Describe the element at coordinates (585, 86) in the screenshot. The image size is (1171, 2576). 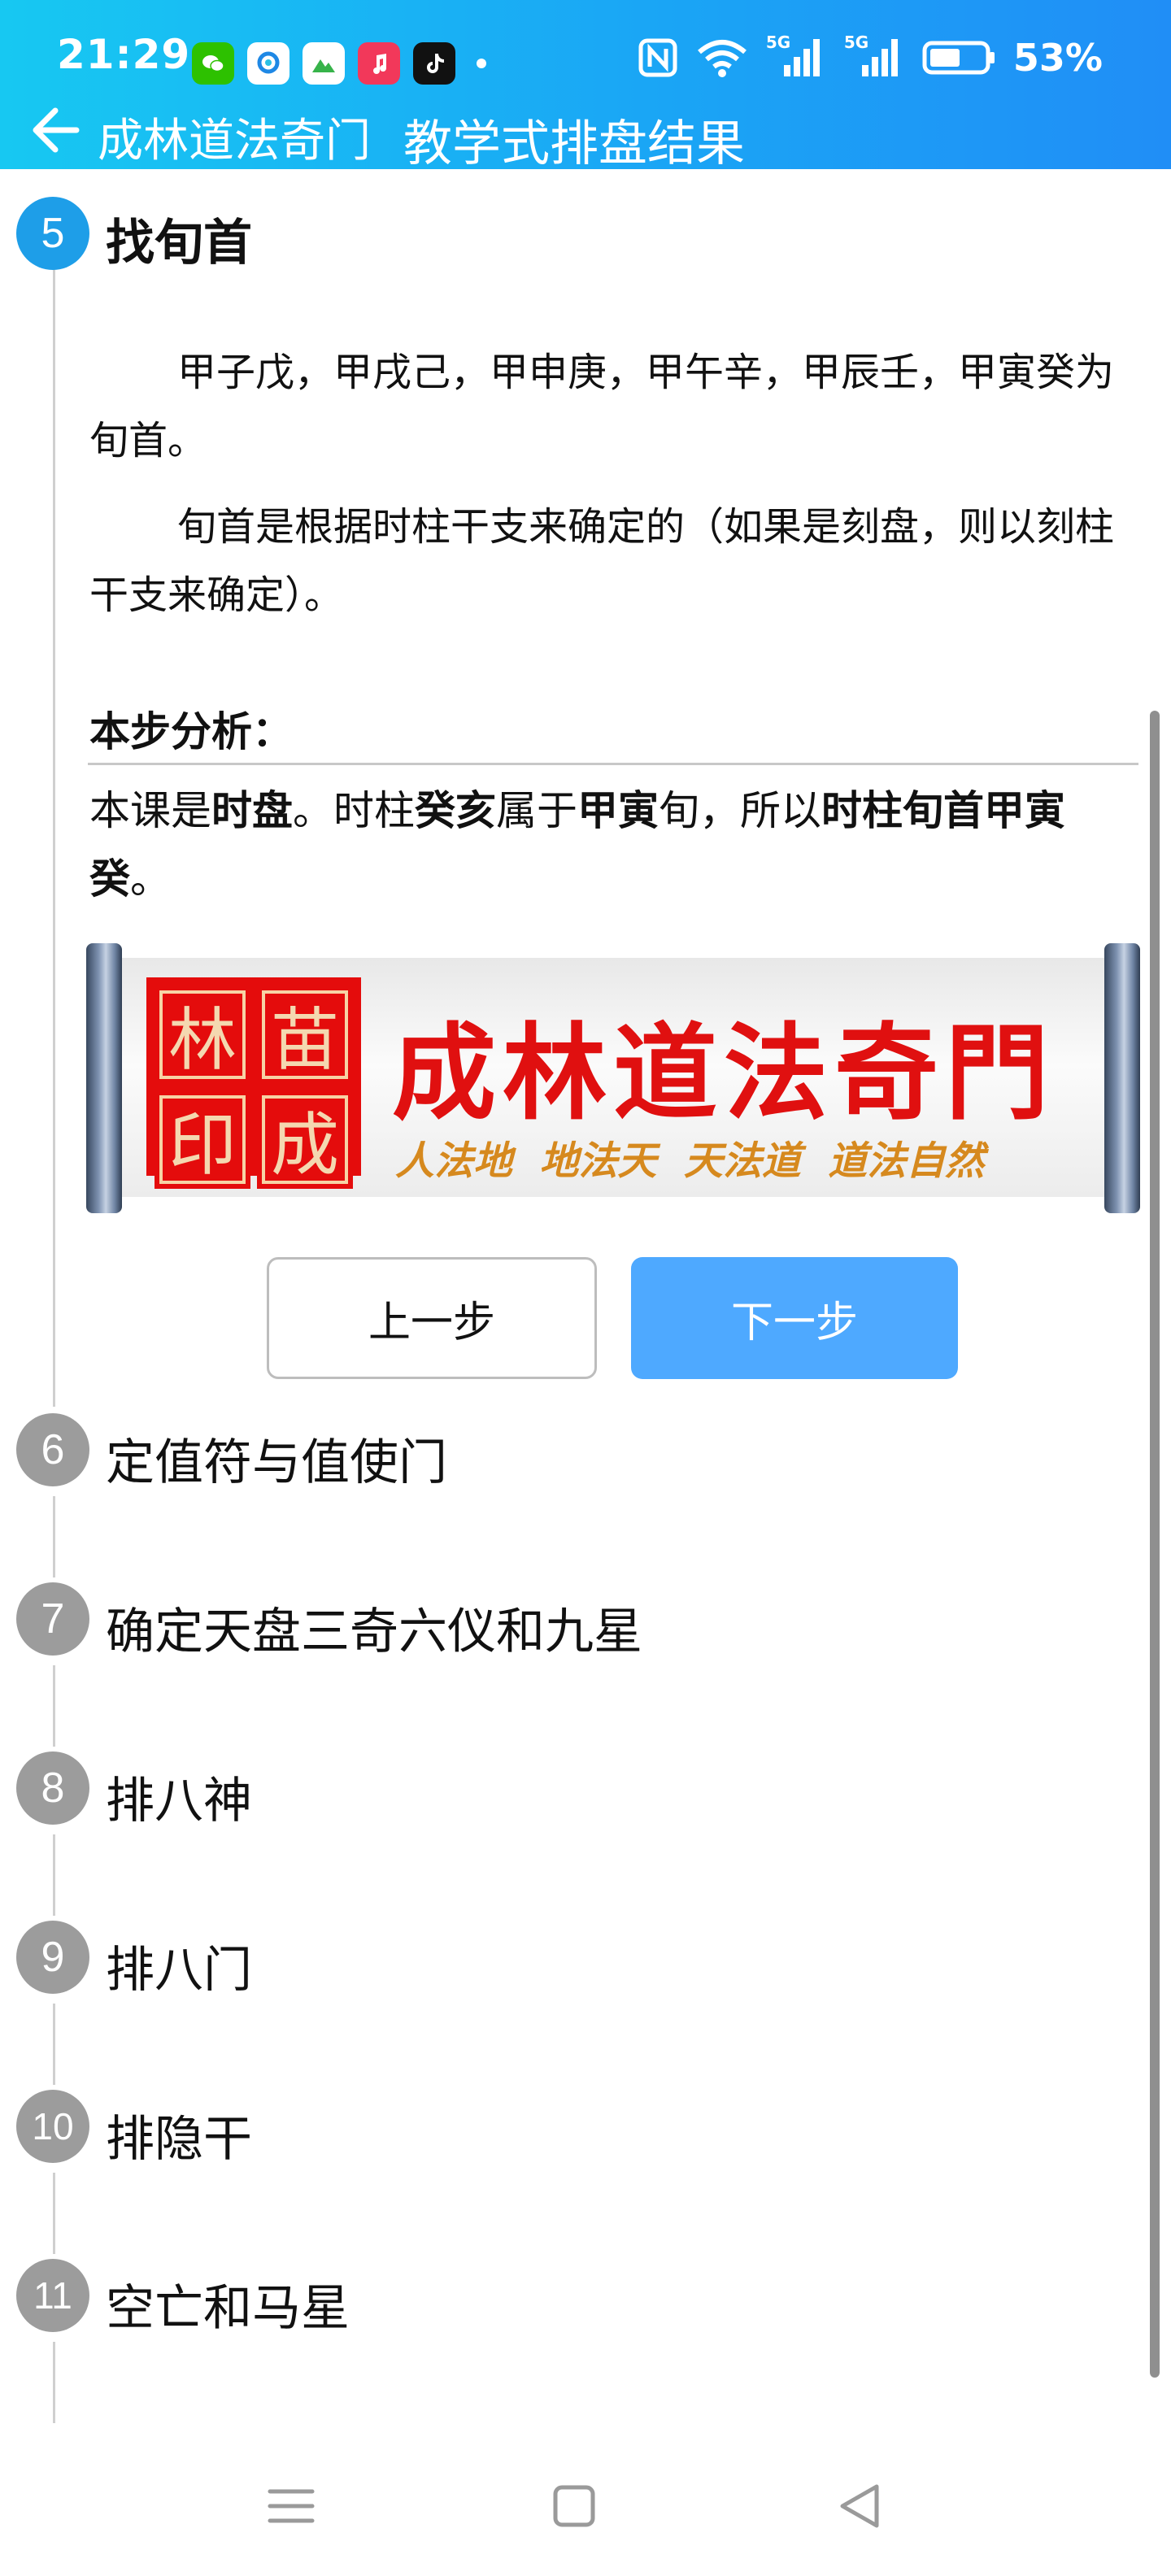
I see `app-header: 21:29 5G 5G 53% 成林道法奇门 教学式排盘结果` at that location.